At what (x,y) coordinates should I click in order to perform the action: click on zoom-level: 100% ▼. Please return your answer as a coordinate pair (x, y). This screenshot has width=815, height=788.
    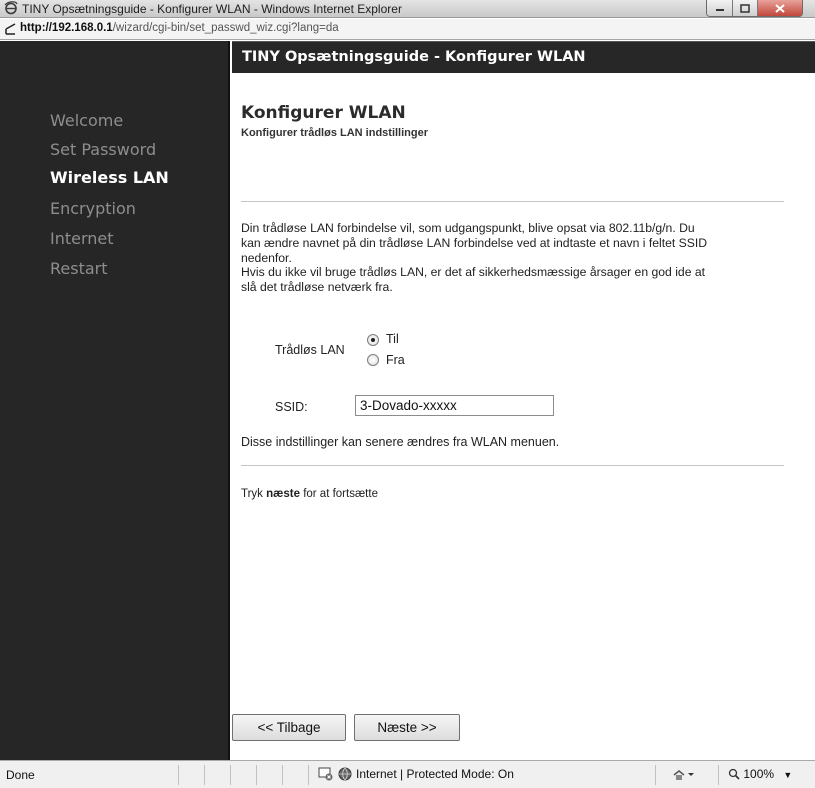
    Looking at the image, I should click on (760, 774).